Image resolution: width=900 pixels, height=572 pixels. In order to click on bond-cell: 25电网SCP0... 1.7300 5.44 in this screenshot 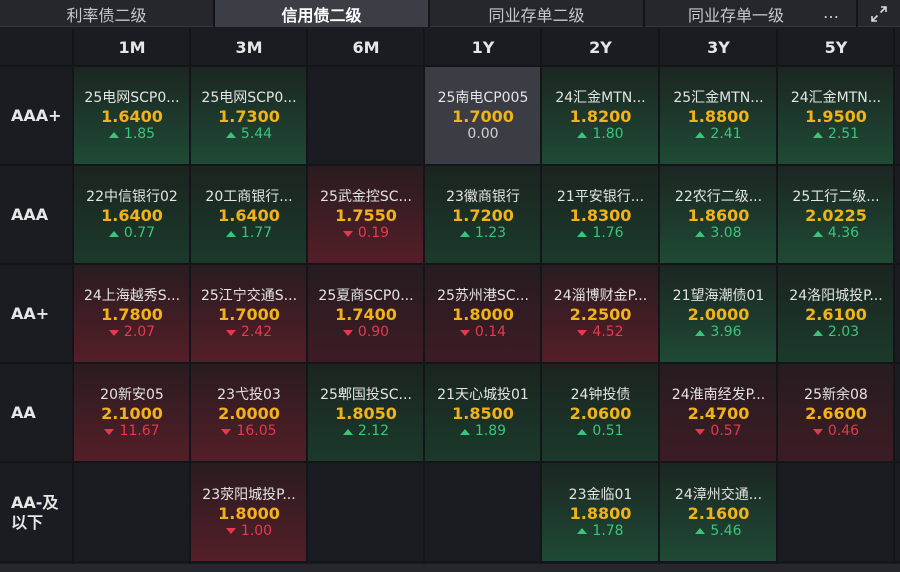, I will do `click(249, 116)`.